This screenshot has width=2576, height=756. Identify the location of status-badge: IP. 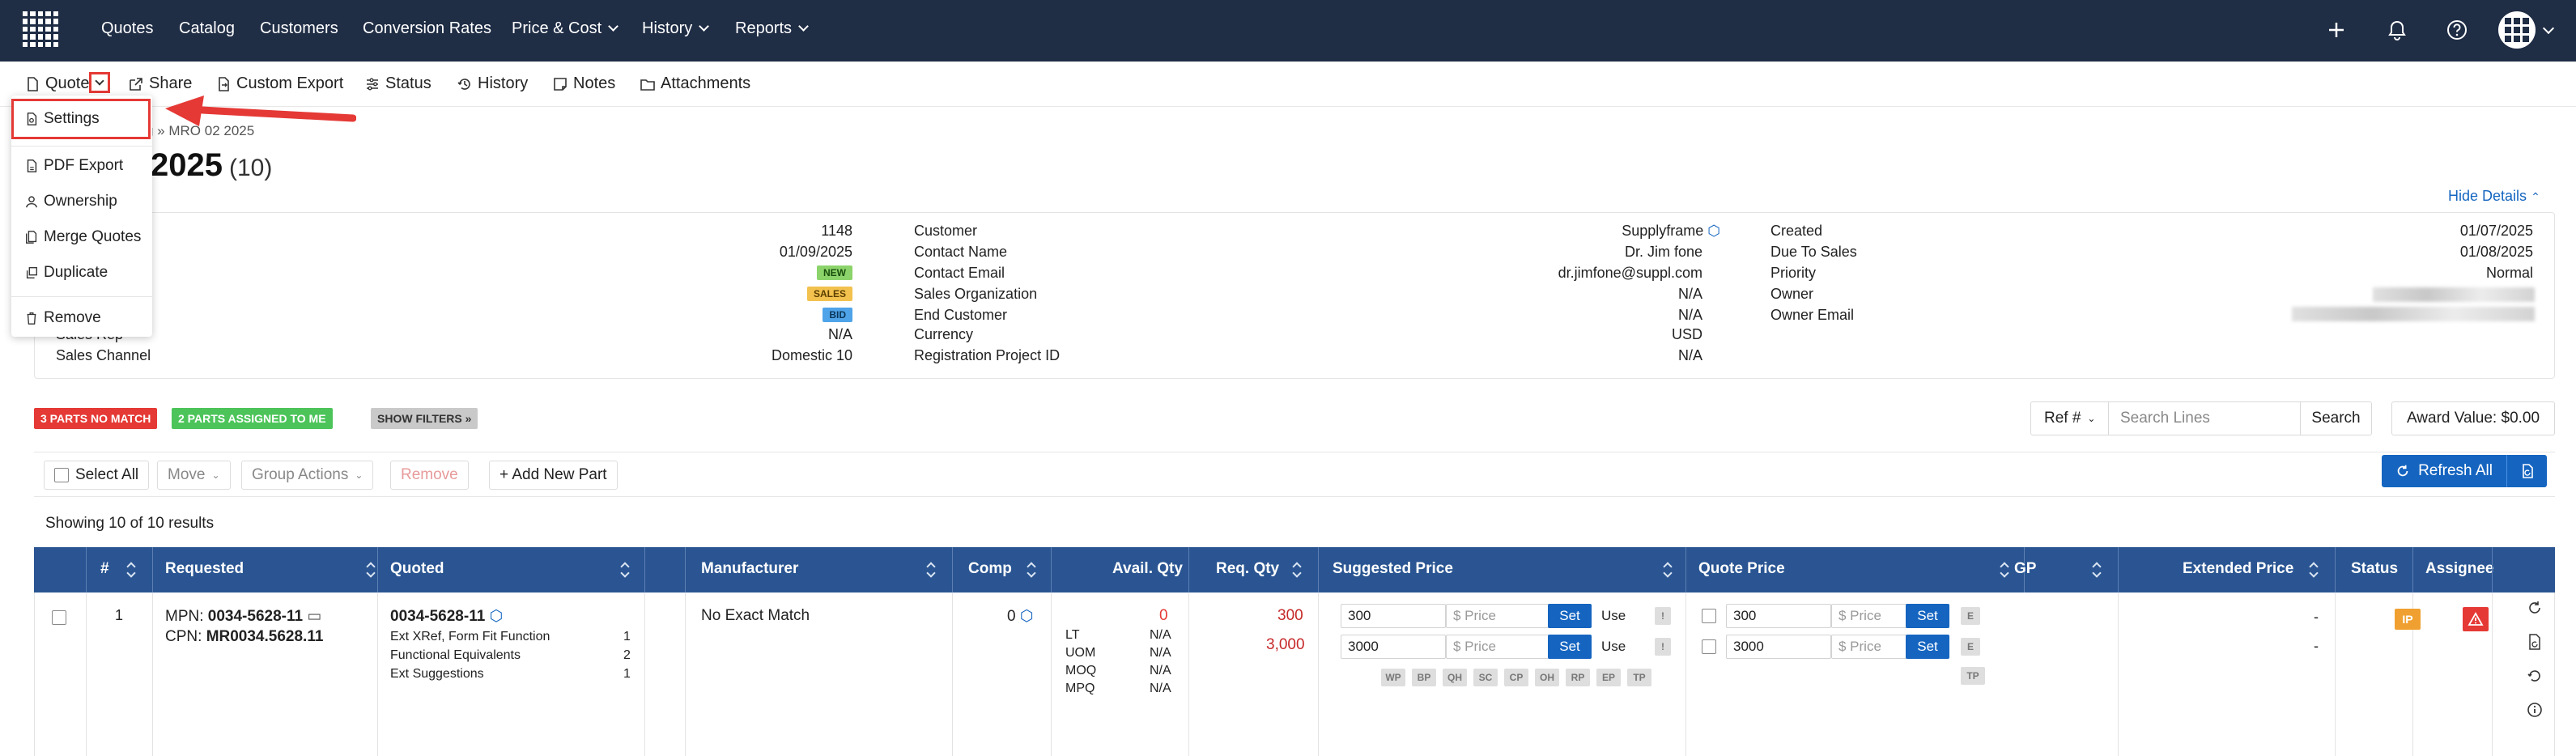
(2408, 619).